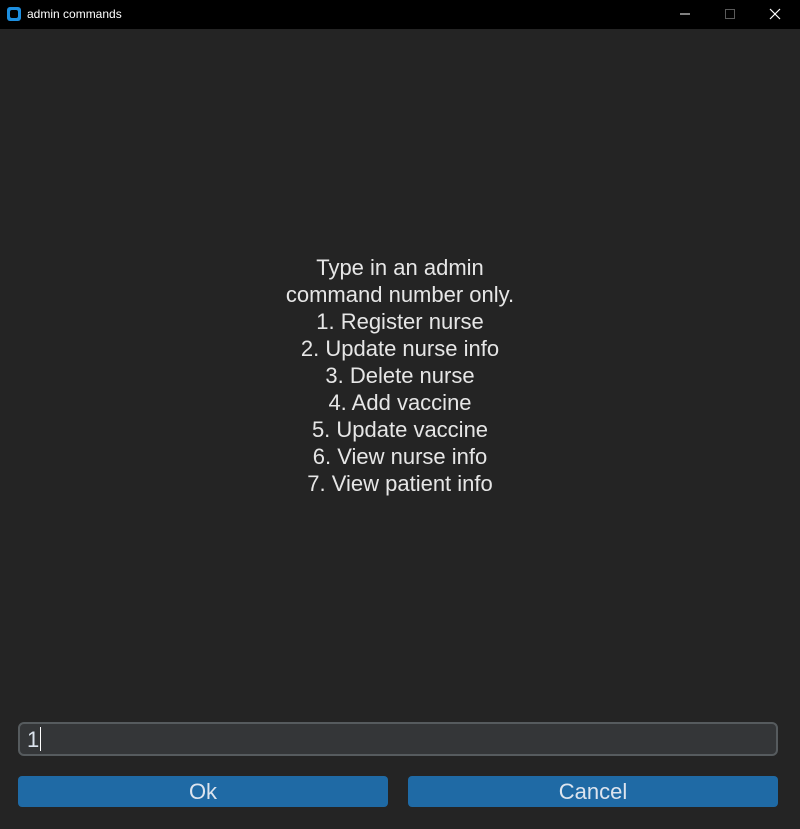 The width and height of the screenshot is (800, 829). I want to click on maximize-icon, so click(730, 14).